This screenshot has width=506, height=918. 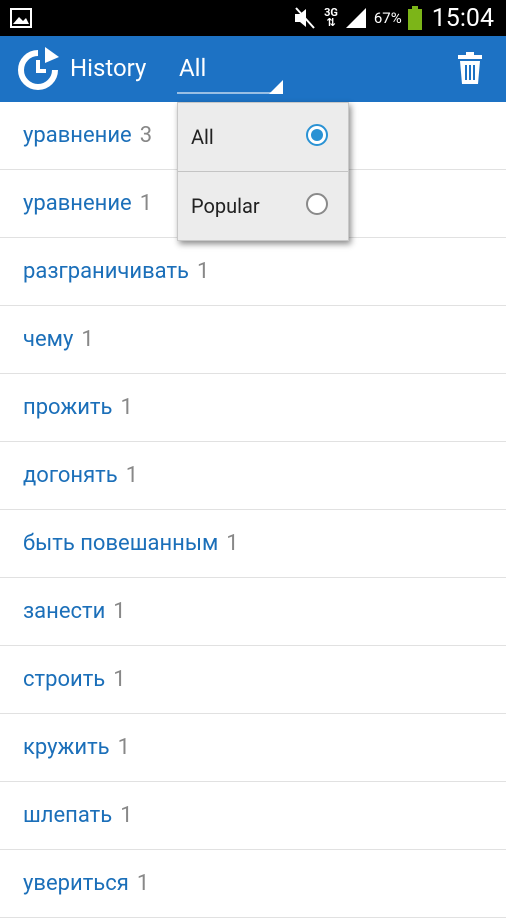 I want to click on filter-spinner: All, so click(x=230, y=77).